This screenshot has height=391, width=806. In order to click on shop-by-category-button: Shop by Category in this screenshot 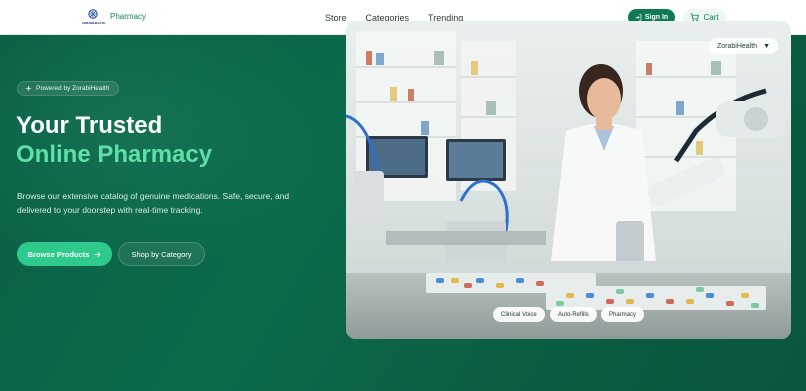, I will do `click(161, 254)`.